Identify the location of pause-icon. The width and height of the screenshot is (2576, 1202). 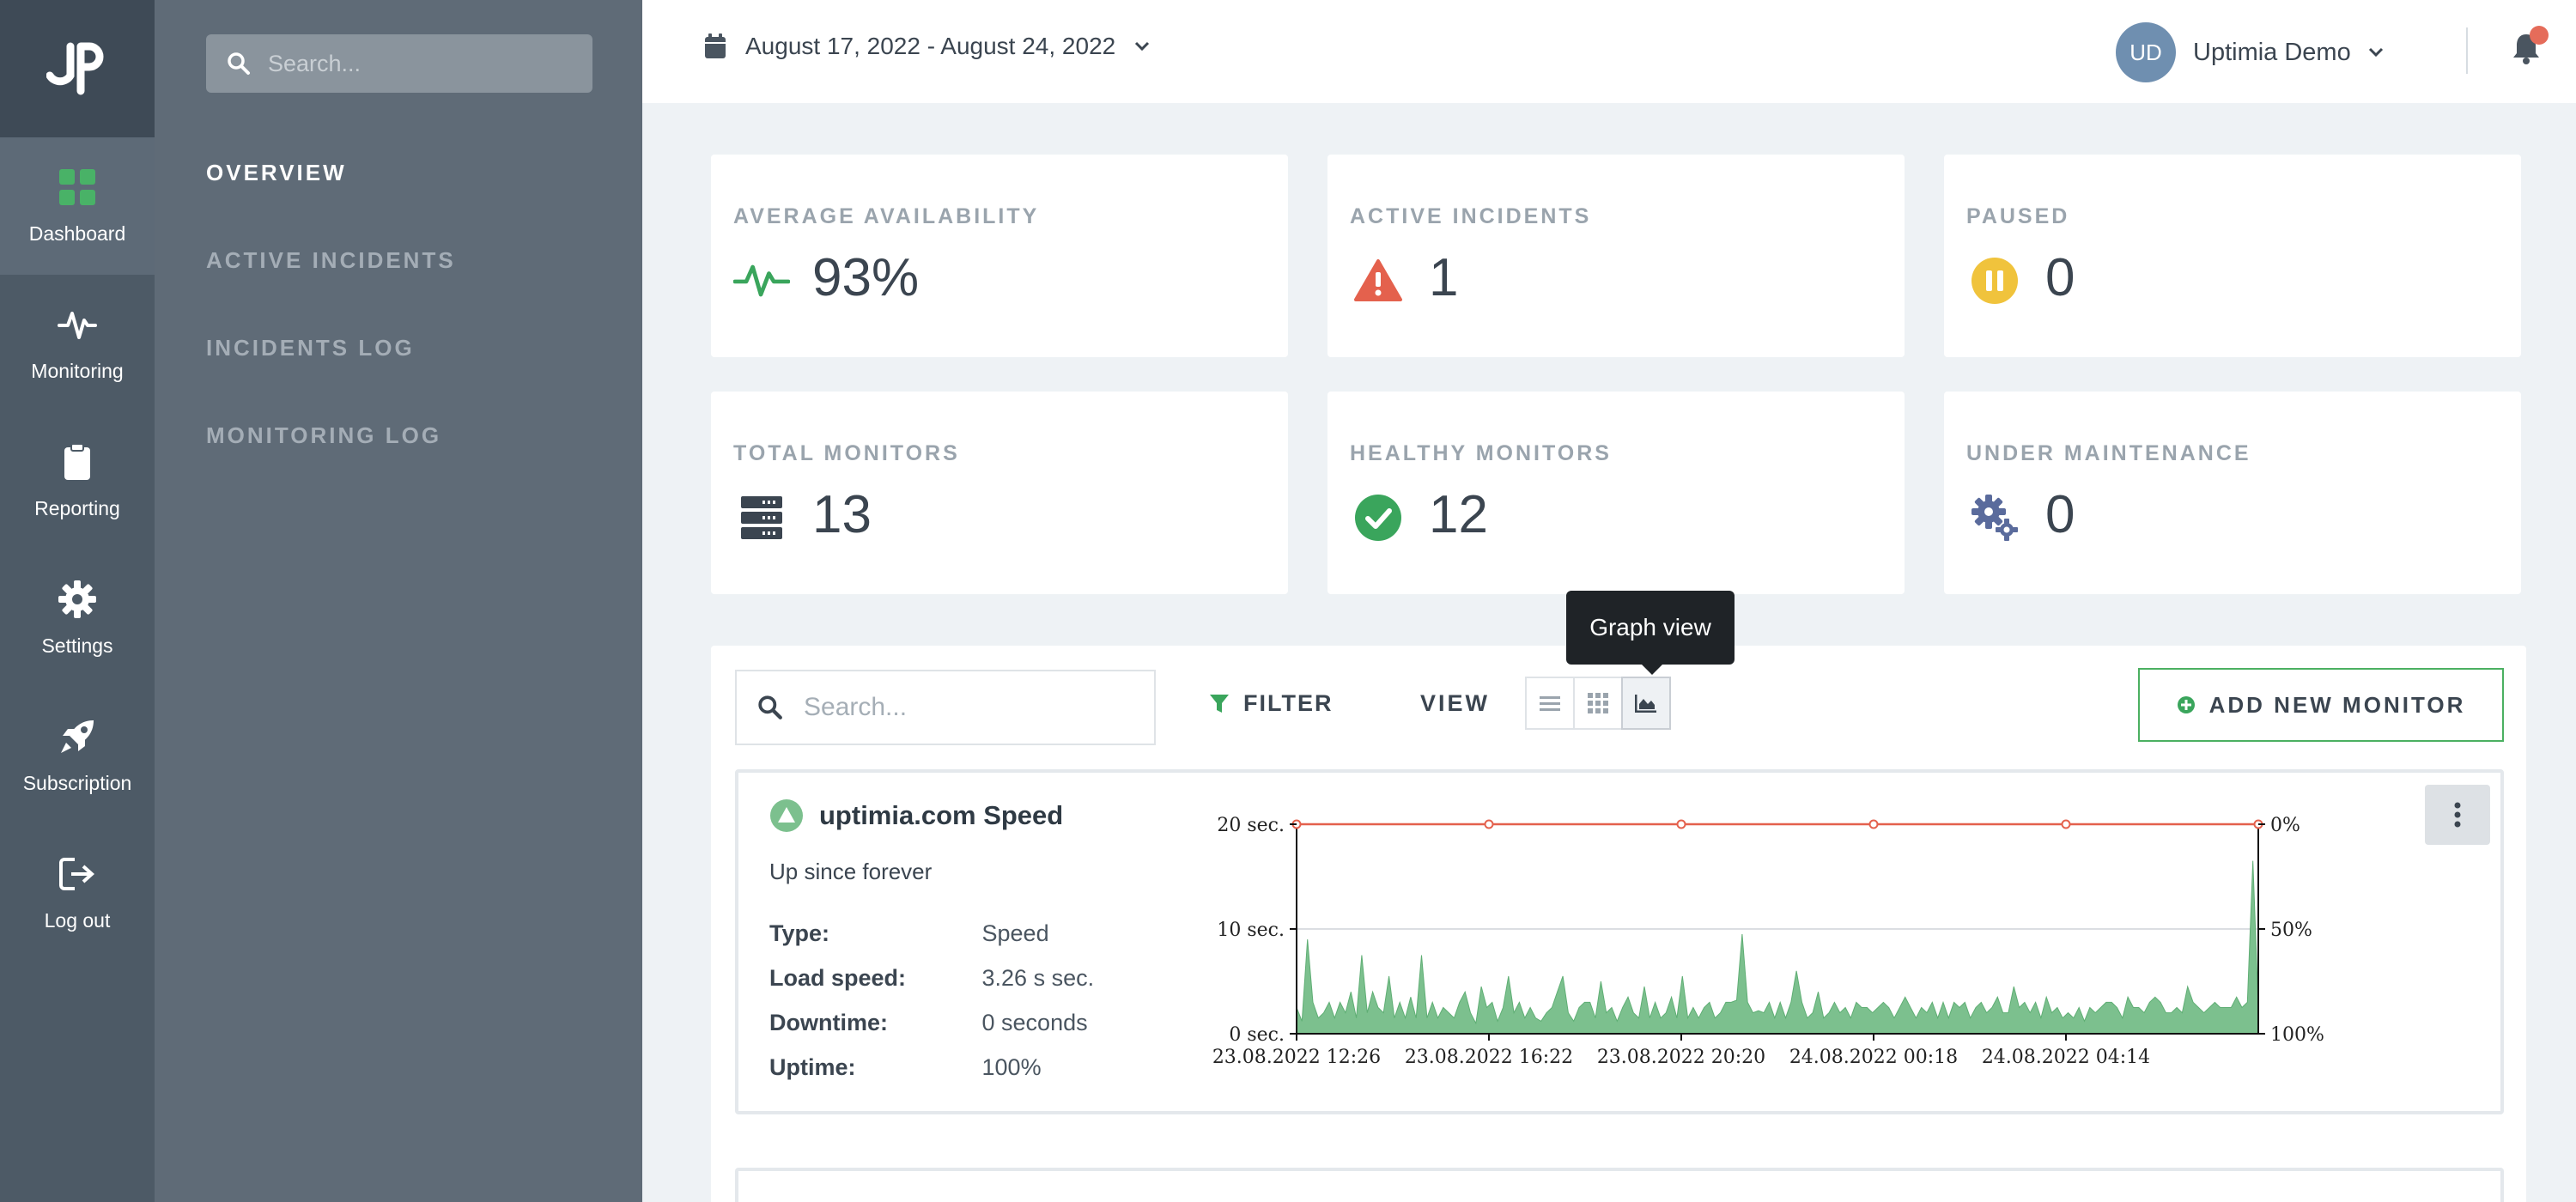
(1995, 280).